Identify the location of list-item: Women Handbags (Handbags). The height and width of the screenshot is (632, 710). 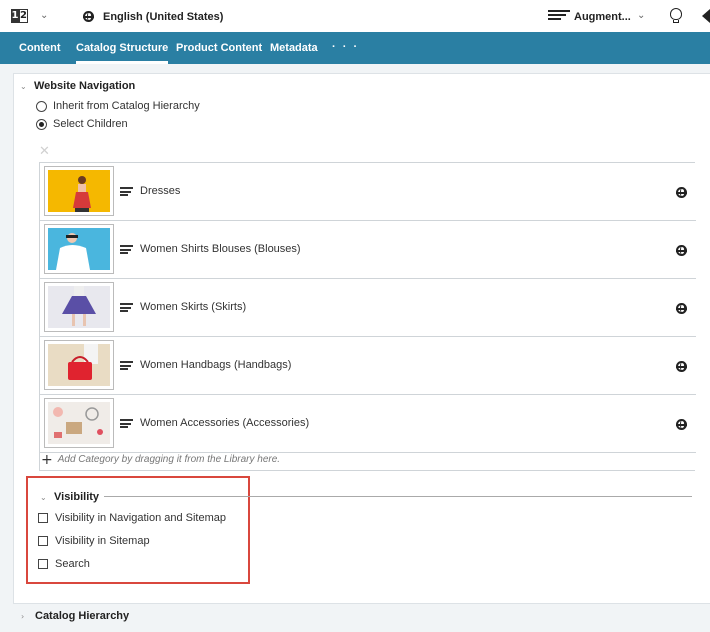
(368, 366).